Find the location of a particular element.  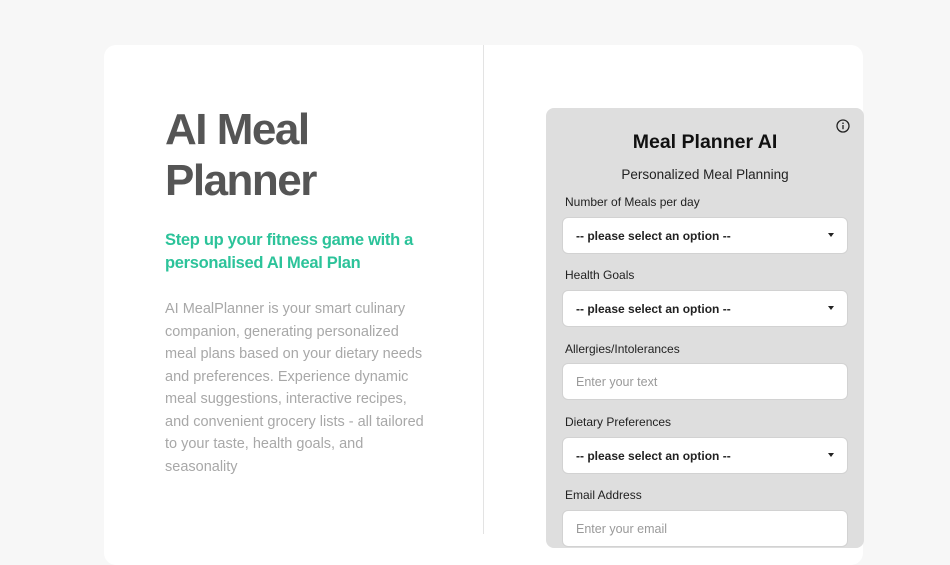

allergies-field is located at coordinates (705, 381).